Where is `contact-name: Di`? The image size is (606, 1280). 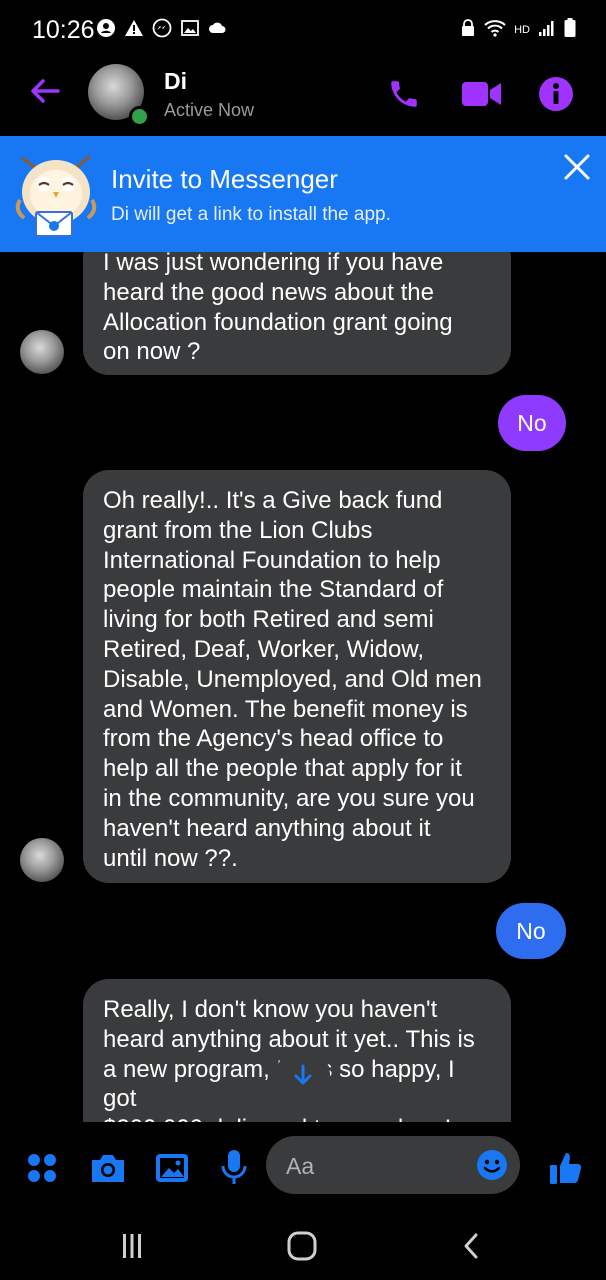 contact-name: Di is located at coordinates (175, 81).